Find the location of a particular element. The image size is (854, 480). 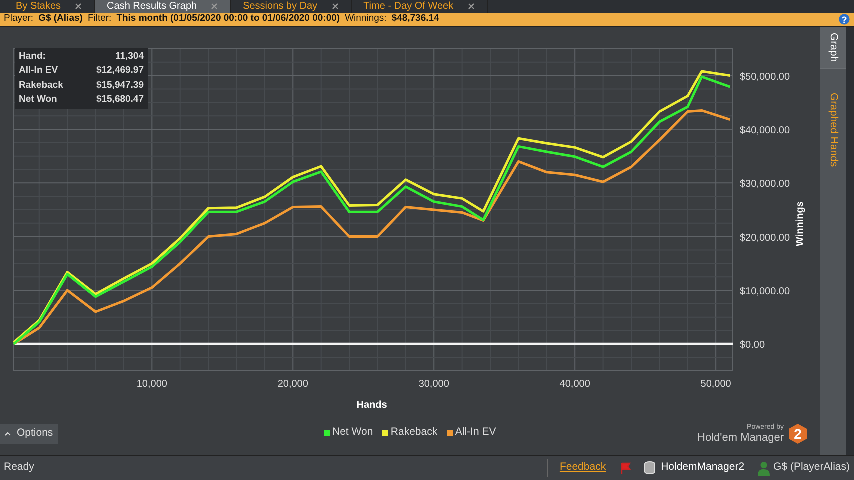

axis-title: Winnings is located at coordinates (800, 224).